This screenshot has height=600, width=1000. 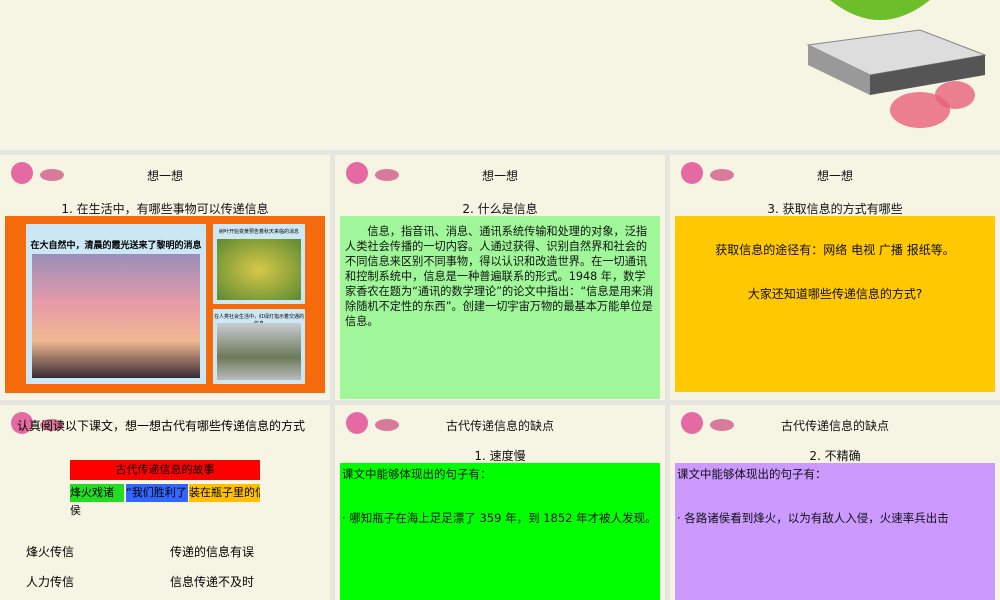 What do you see at coordinates (259, 269) in the screenshot?
I see `leaves-image` at bounding box center [259, 269].